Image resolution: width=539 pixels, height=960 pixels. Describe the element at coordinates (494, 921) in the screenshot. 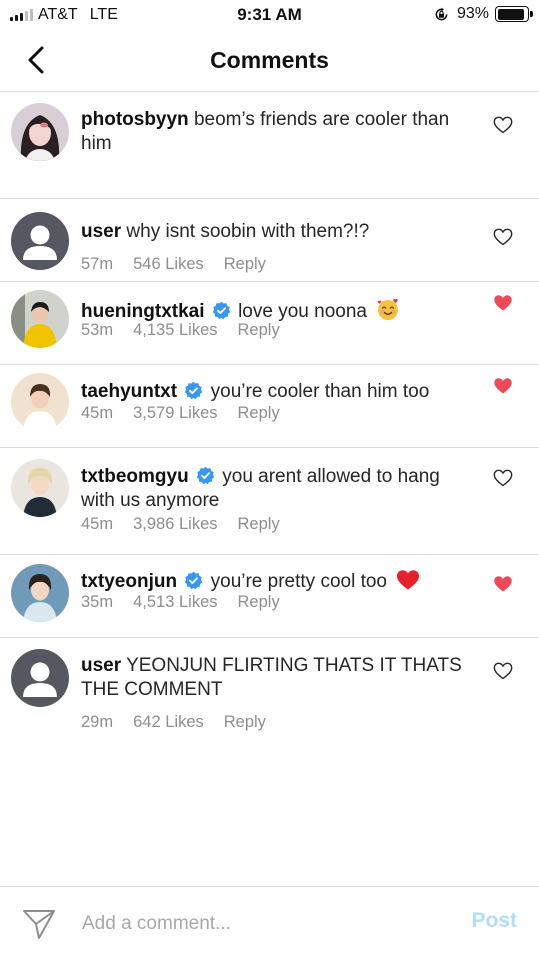

I see `post-button: Post` at that location.